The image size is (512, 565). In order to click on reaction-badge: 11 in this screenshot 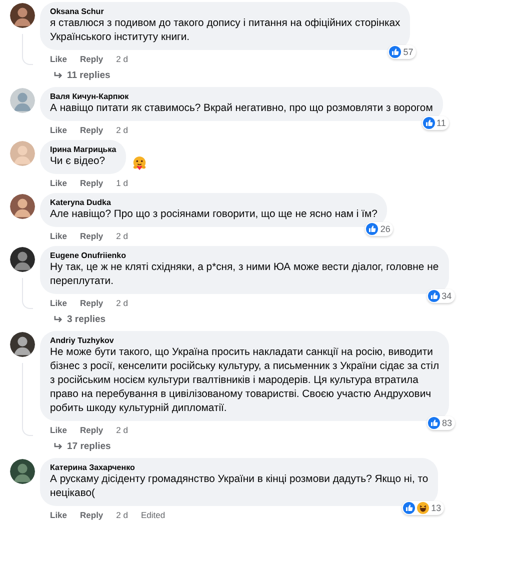, I will do `click(435, 123)`.